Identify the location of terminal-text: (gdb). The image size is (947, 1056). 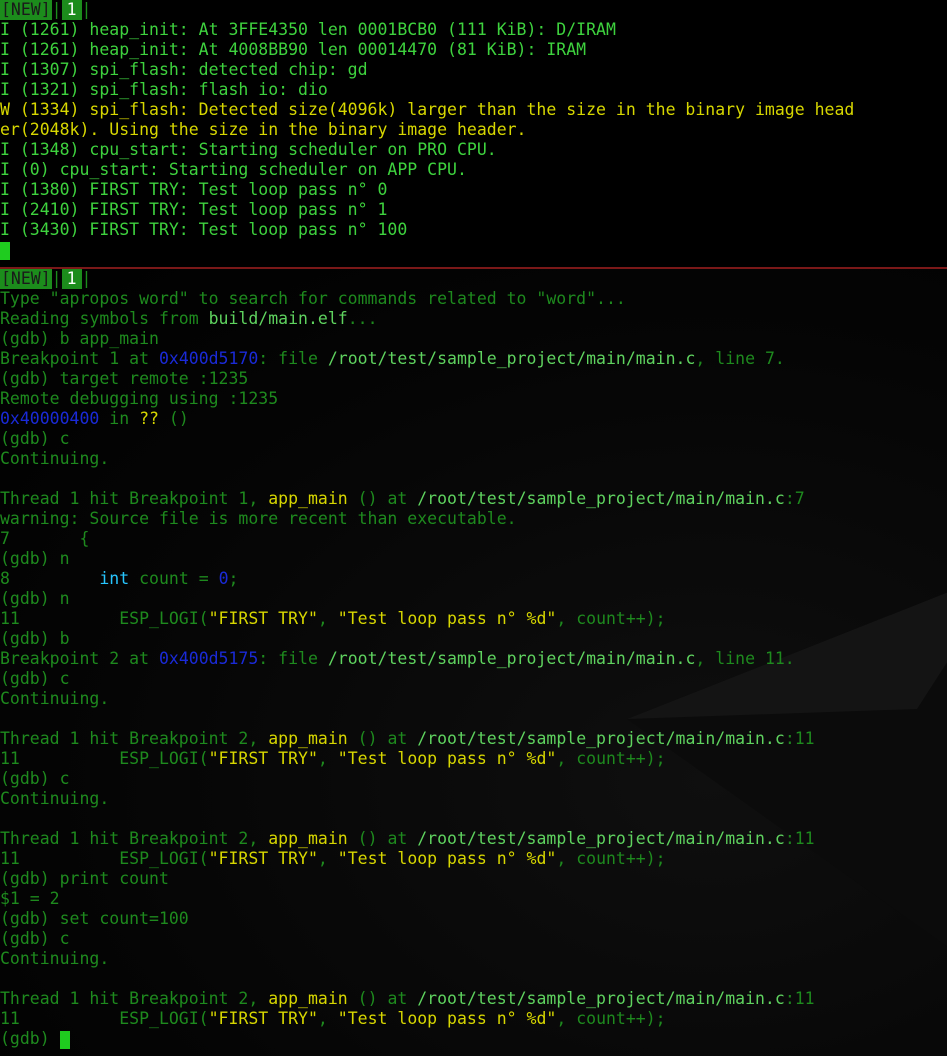
(30, 1038).